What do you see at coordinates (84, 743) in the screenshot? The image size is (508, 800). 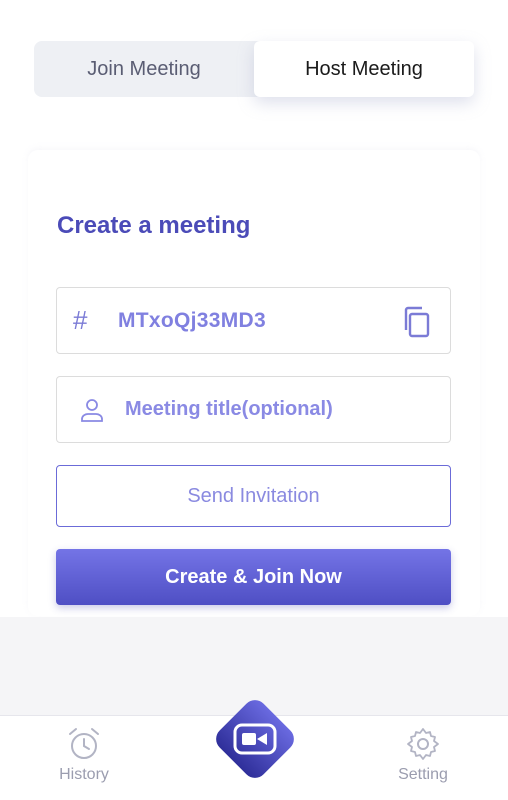 I see `alarm-clock-icon` at bounding box center [84, 743].